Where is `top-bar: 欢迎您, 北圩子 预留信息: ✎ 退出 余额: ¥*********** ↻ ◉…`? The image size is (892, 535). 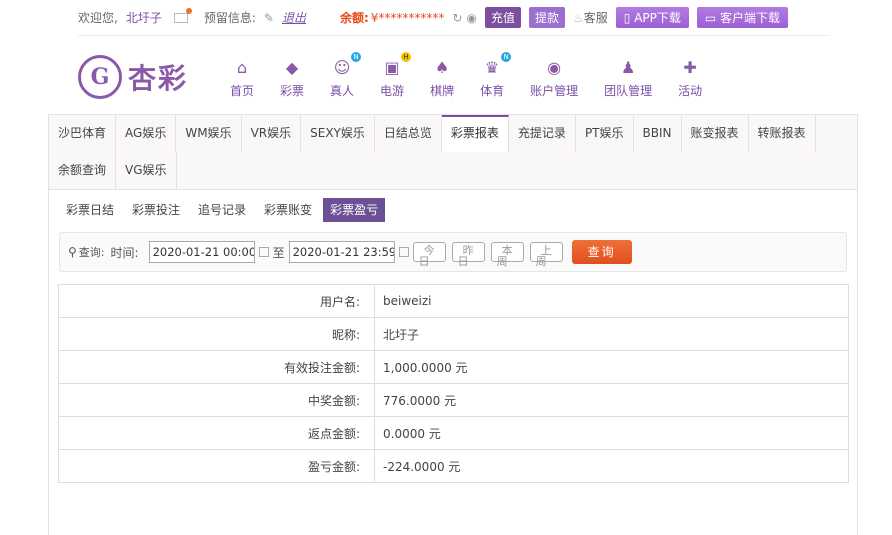 top-bar: 欢迎您, 北圩子 预留信息: ✎ 退出 余额: ¥*********** ↻ ◉… is located at coordinates (454, 18).